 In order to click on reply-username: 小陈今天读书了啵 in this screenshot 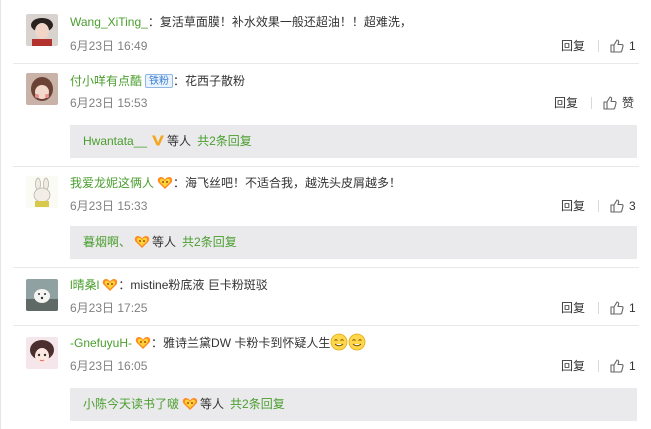, I will do `click(131, 404)`.